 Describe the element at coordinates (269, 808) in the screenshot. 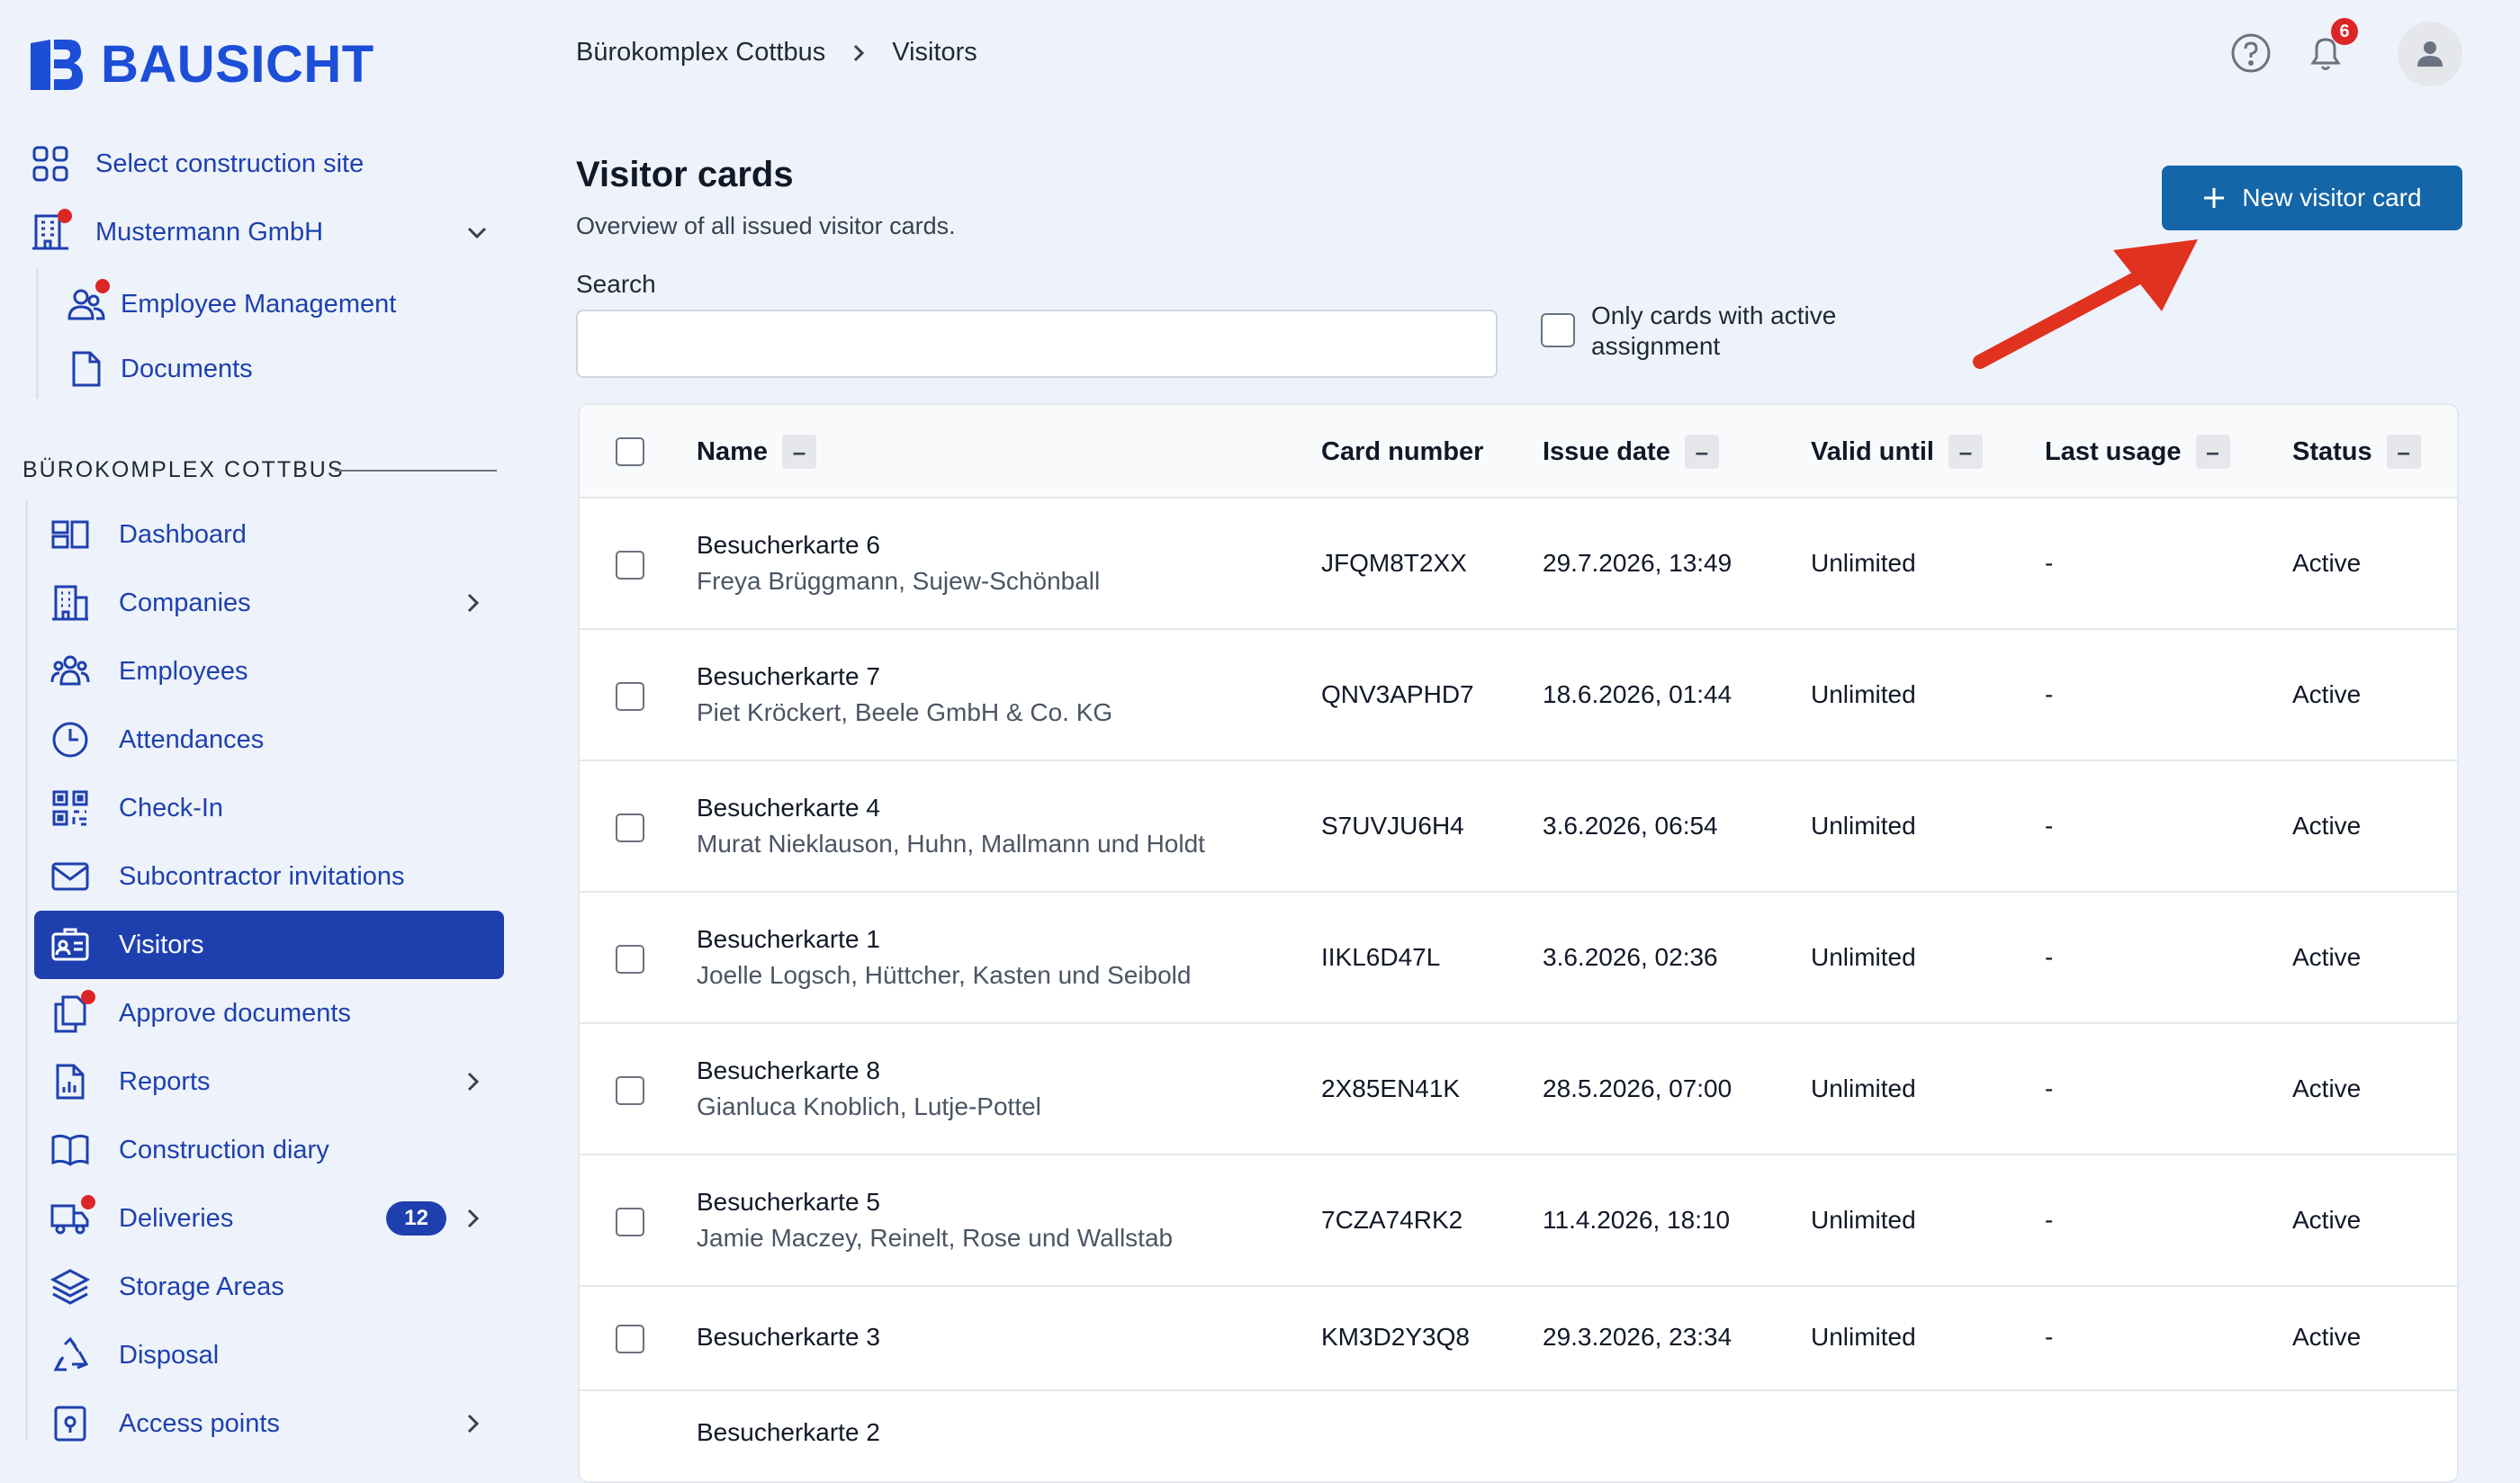

I see `sidebar-item-check-in: Check-In` at that location.